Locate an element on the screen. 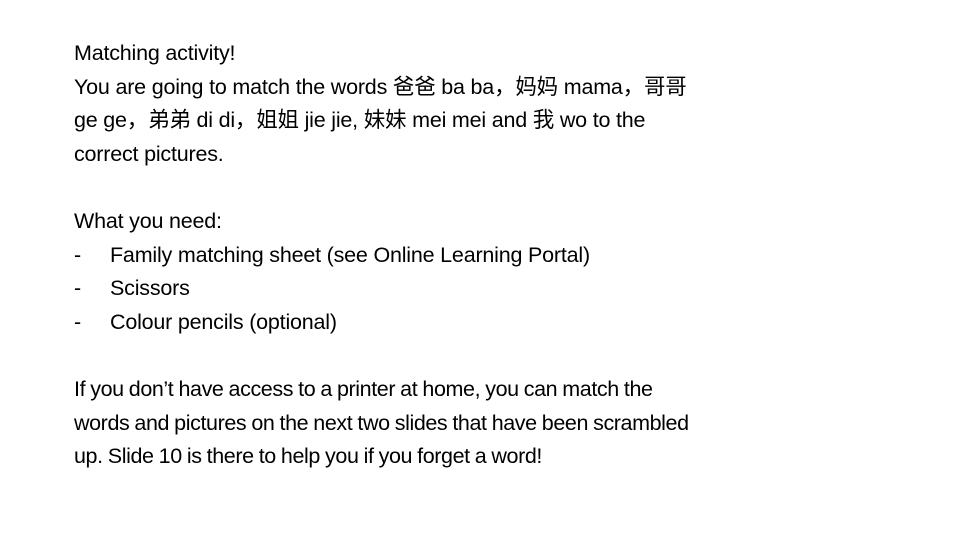 The image size is (960, 540). materials-item-label: Colour pencils (optional) is located at coordinates (223, 321).